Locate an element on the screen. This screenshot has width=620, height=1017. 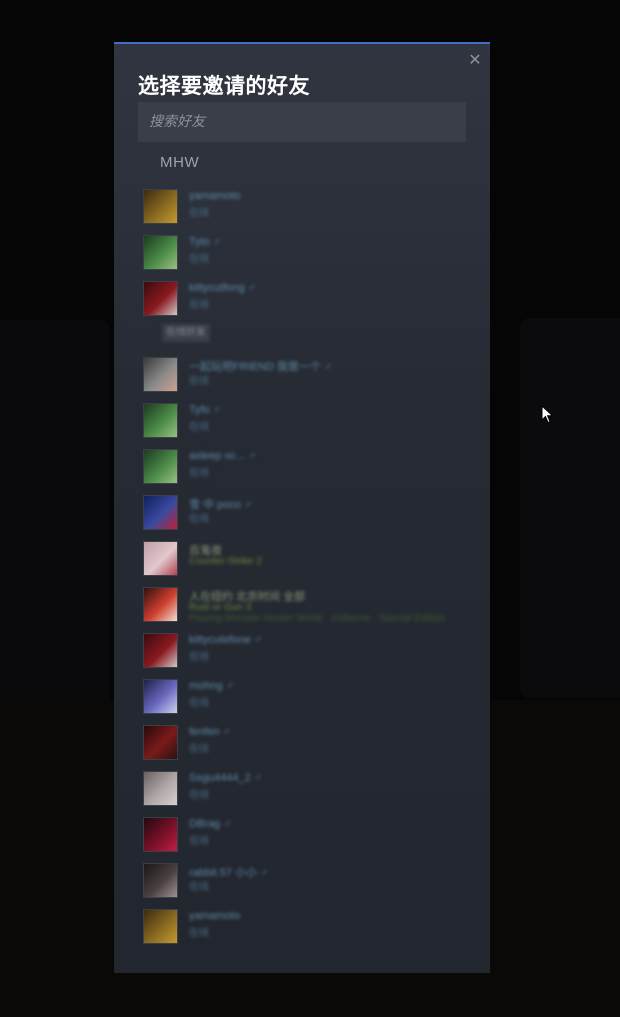
friend-name: Ssgu4444_2 ♂ is located at coordinates (226, 778).